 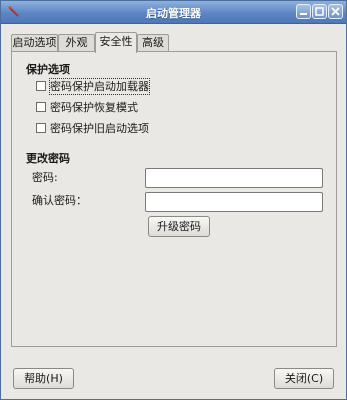 What do you see at coordinates (234, 178) in the screenshot?
I see `password-field` at bounding box center [234, 178].